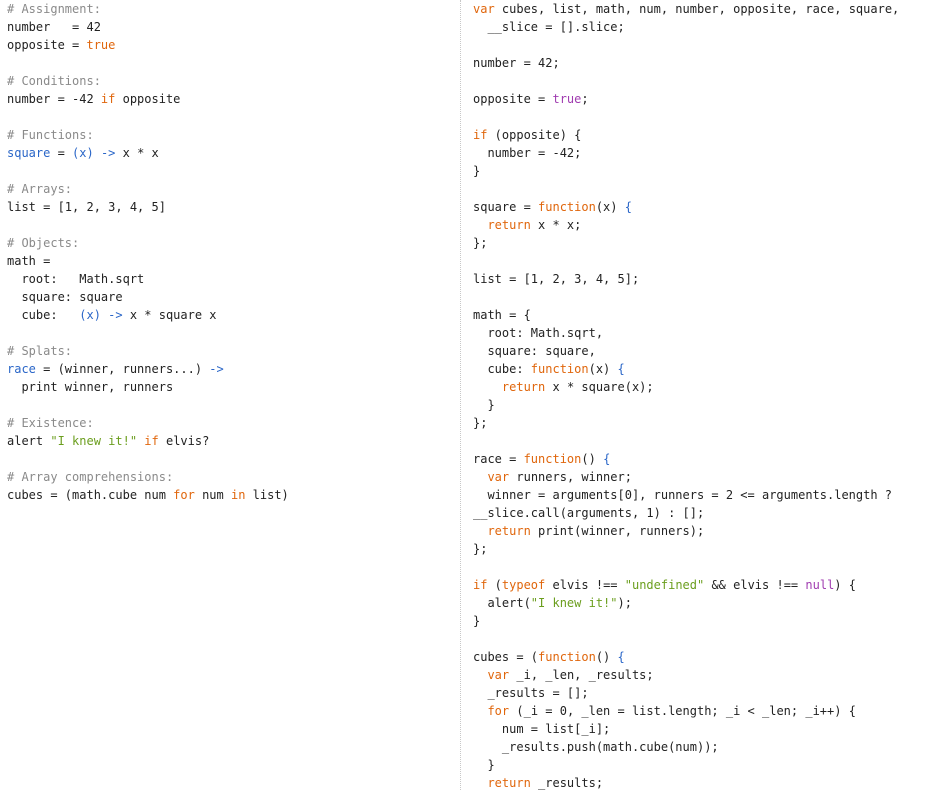  What do you see at coordinates (502, 603) in the screenshot?
I see `code-token-plain: alert(` at bounding box center [502, 603].